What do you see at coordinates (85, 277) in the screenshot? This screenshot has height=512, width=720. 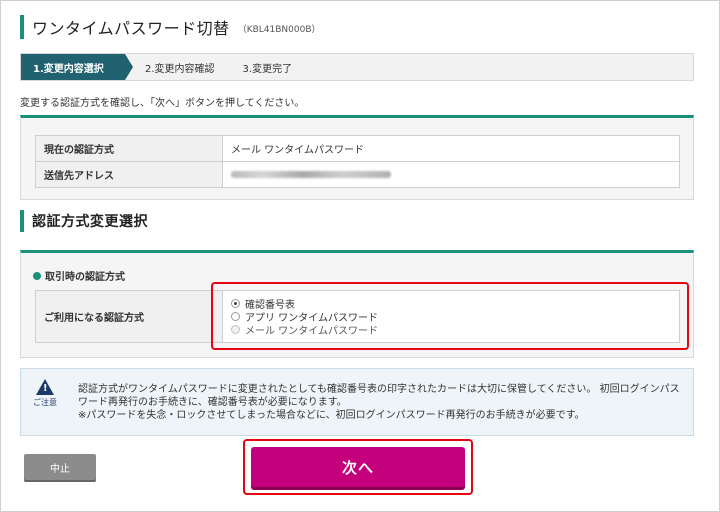 I see `subheading-text: 取引時の認証方式` at bounding box center [85, 277].